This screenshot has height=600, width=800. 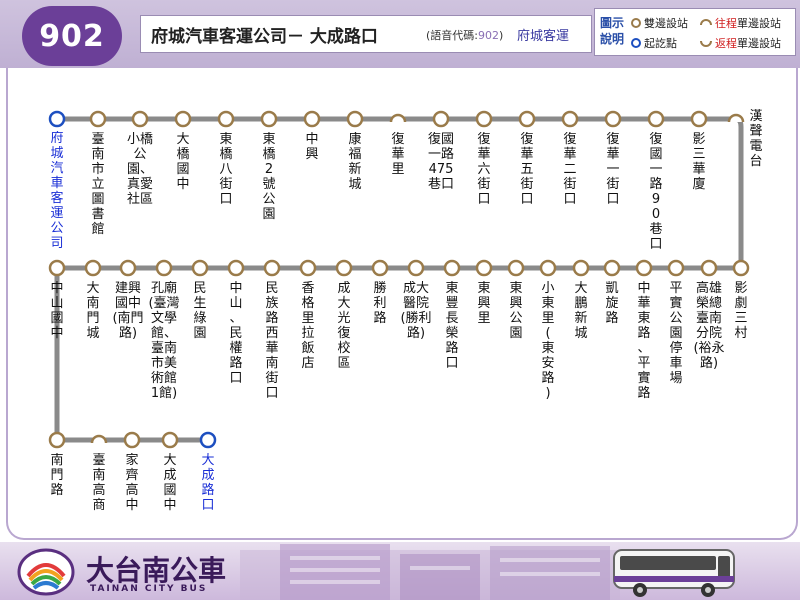 I want to click on stop-23-label: 小東里(東安路), so click(x=548, y=341).